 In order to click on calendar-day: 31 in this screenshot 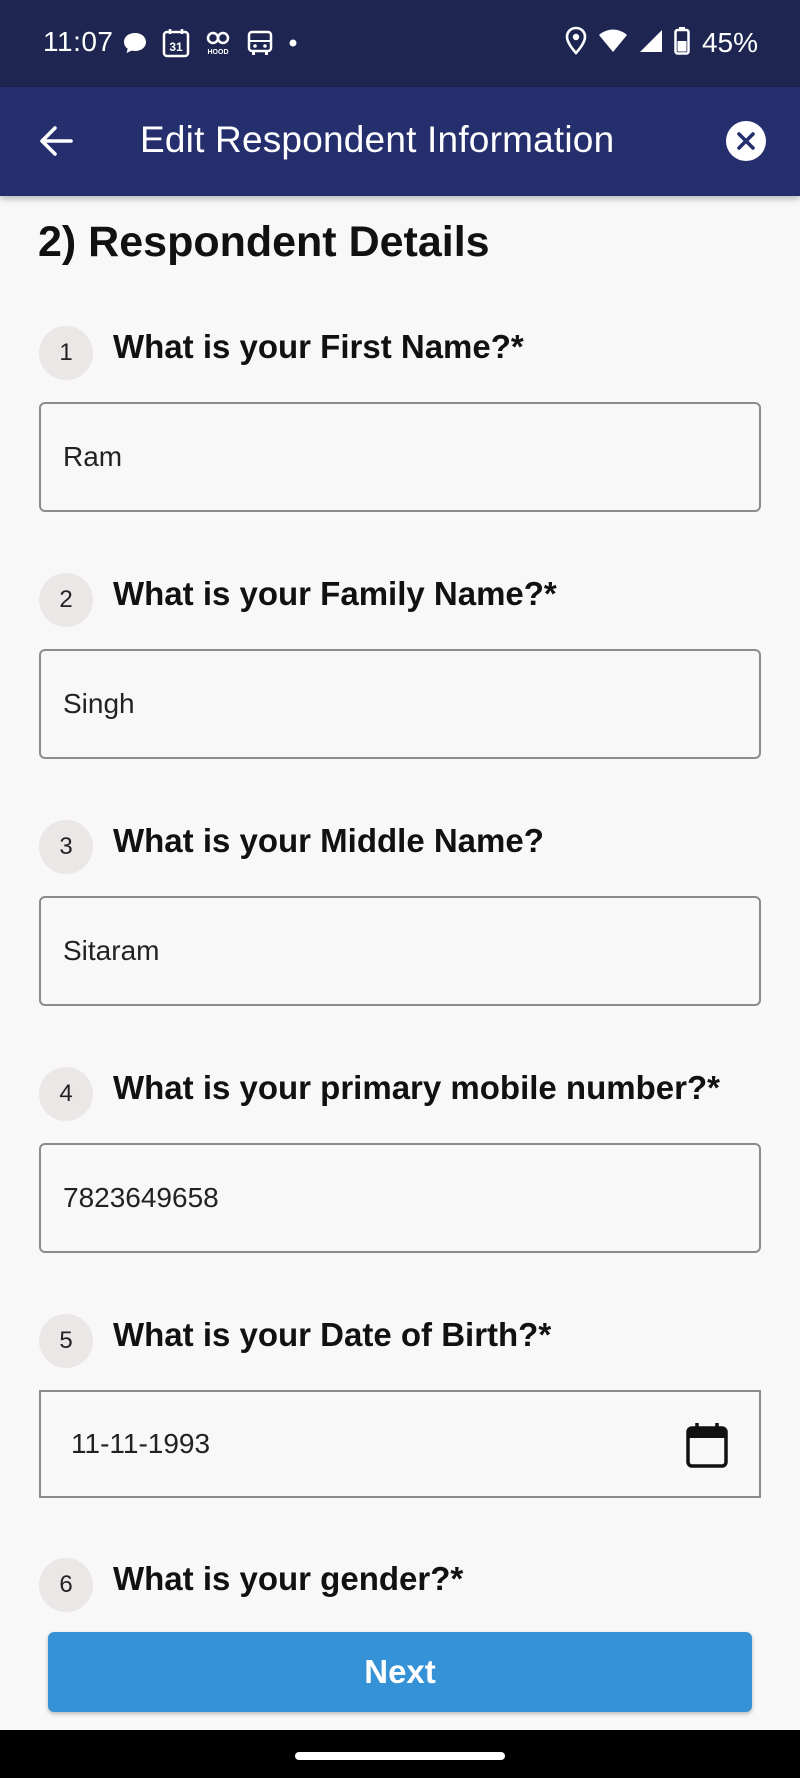, I will do `click(176, 47)`.